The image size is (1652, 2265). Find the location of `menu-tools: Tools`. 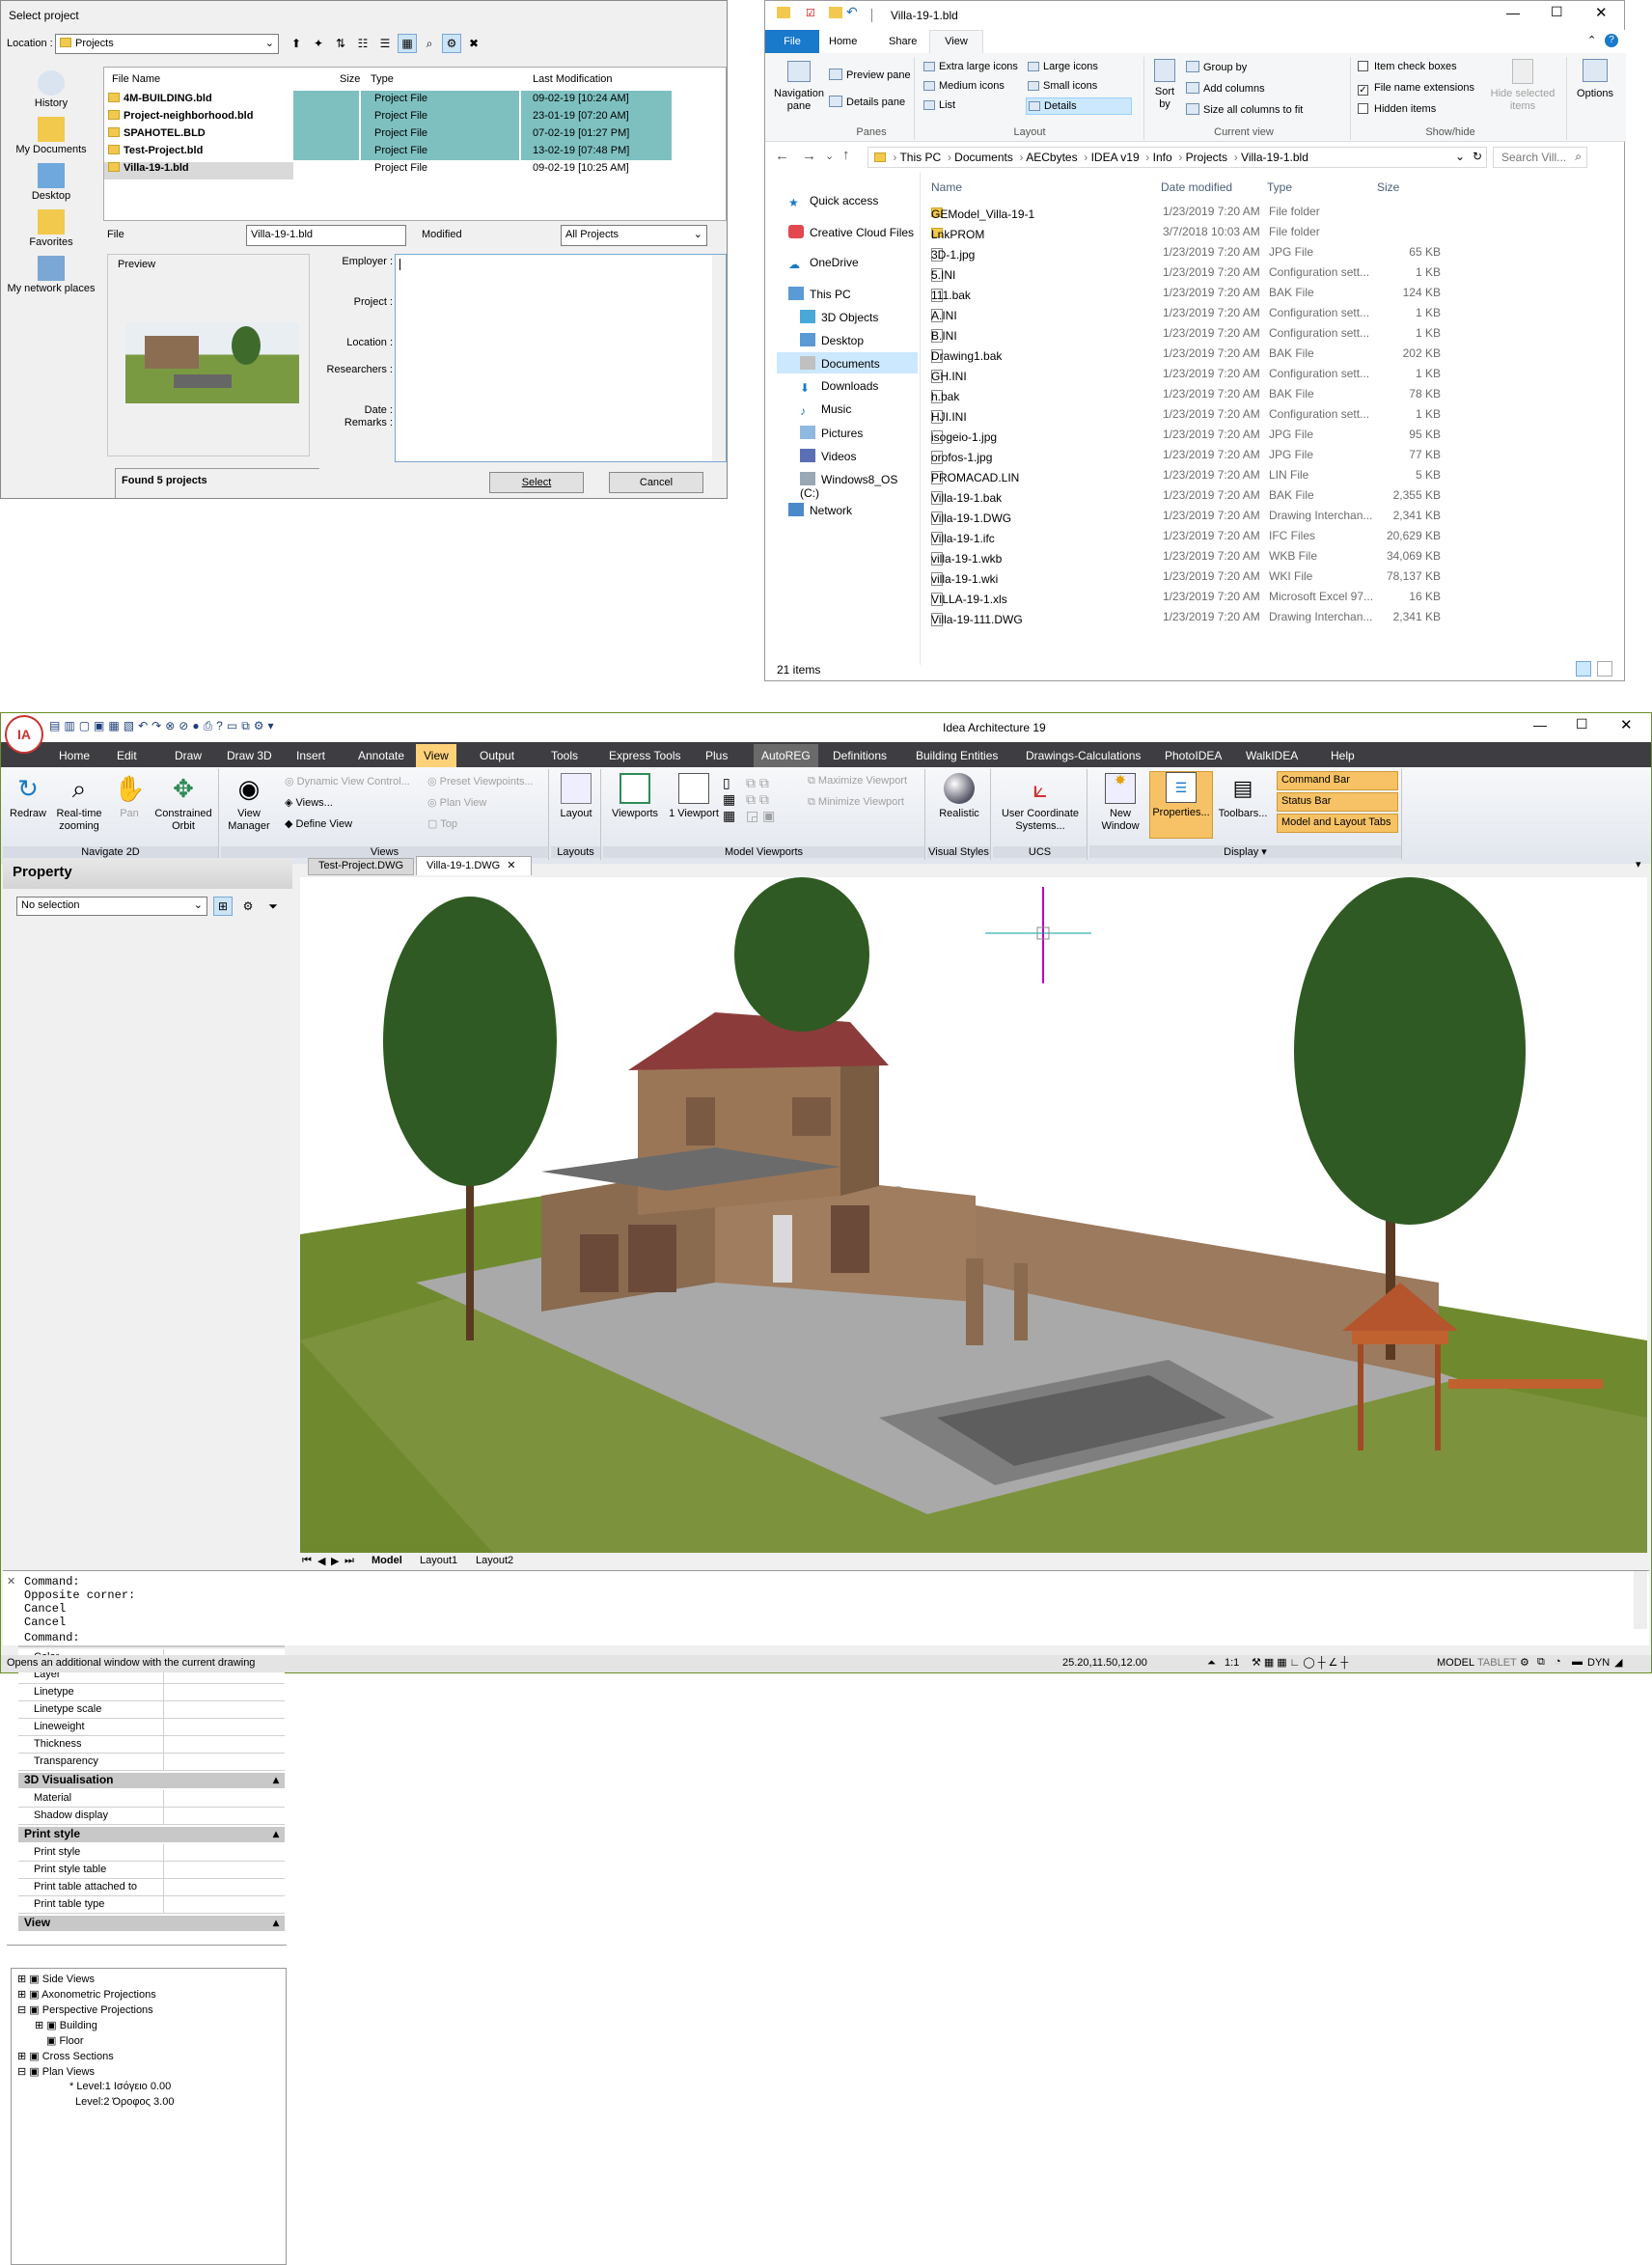

menu-tools: Tools is located at coordinates (564, 755).